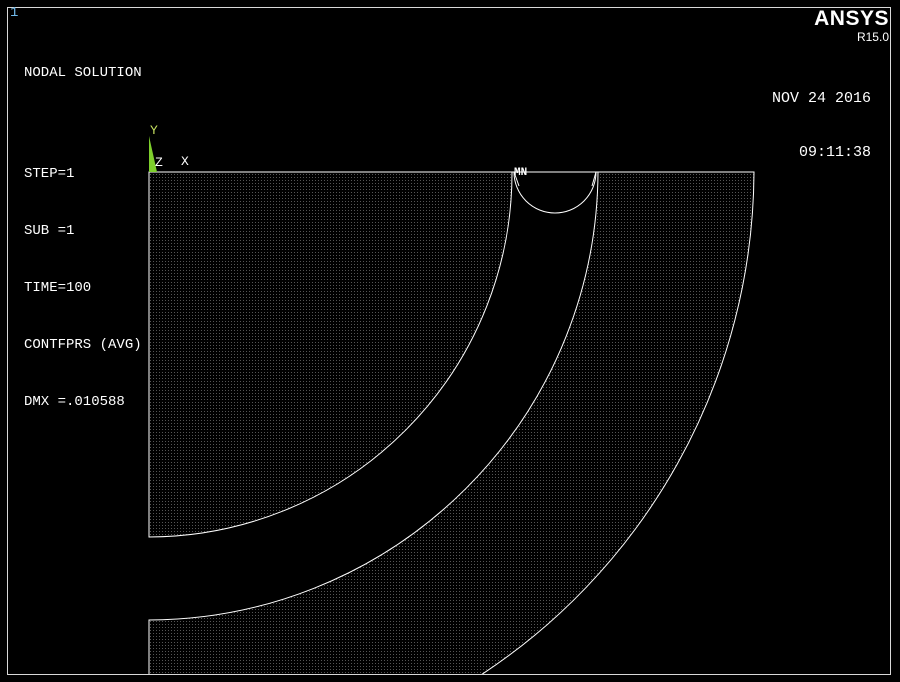 Image resolution: width=900 pixels, height=682 pixels. What do you see at coordinates (159, 162) in the screenshot?
I see `triad-z-label: Z` at bounding box center [159, 162].